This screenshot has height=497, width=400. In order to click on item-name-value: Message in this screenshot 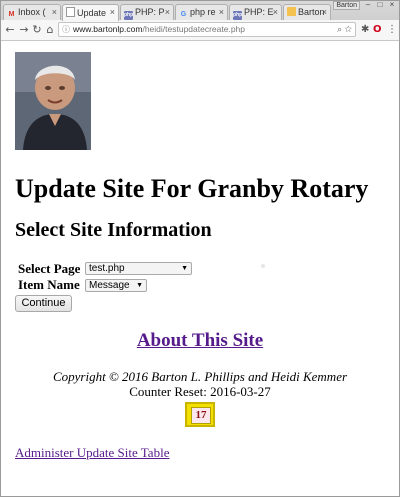, I will do `click(109, 285)`.